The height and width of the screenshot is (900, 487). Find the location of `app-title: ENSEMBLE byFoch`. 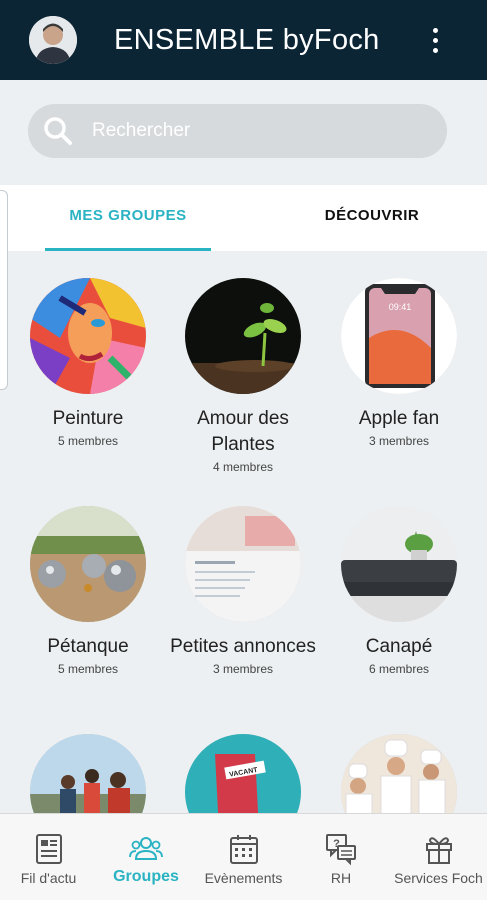

app-title: ENSEMBLE byFoch is located at coordinates (247, 40).